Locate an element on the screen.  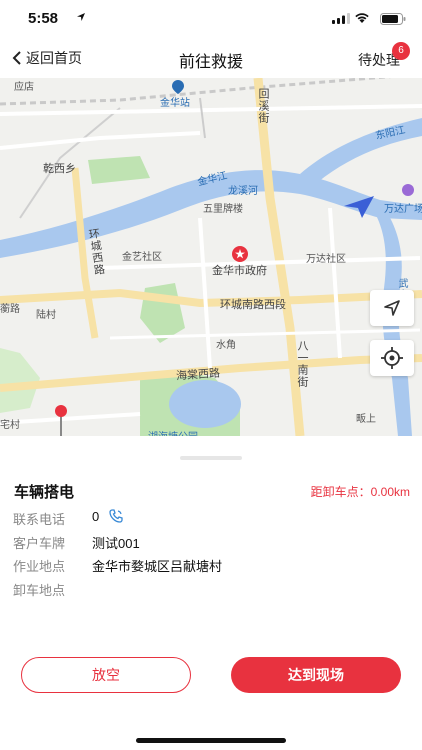
map-label-wanda-plaza: 万达广场 is located at coordinates (403, 209).